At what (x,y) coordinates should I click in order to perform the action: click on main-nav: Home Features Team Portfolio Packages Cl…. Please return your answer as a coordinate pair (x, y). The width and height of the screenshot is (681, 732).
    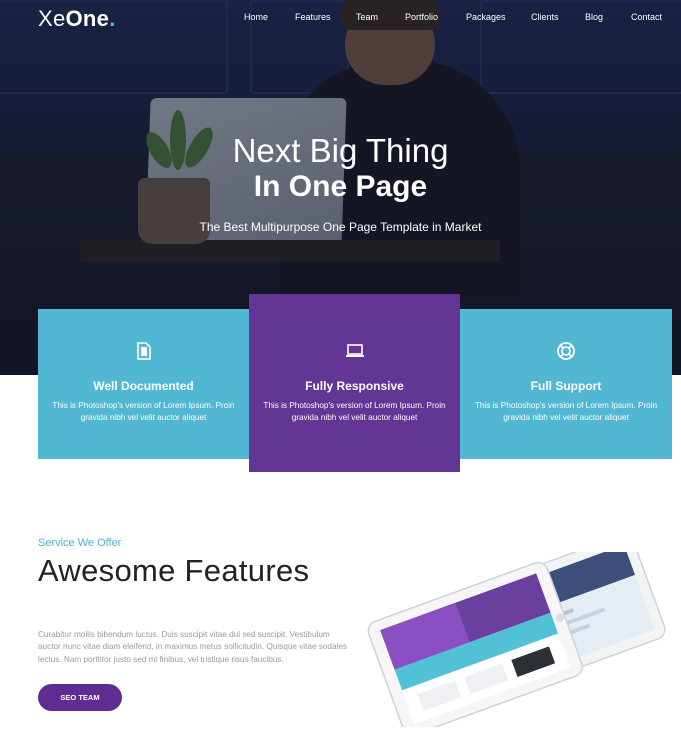
    Looking at the image, I should click on (340, 19).